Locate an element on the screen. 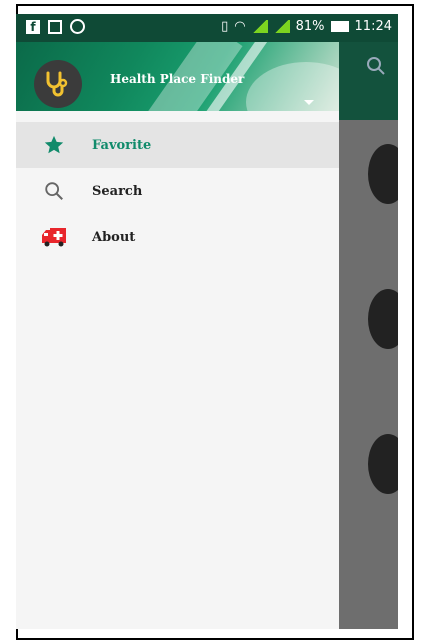  menu-item-search: Search is located at coordinates (177, 191).